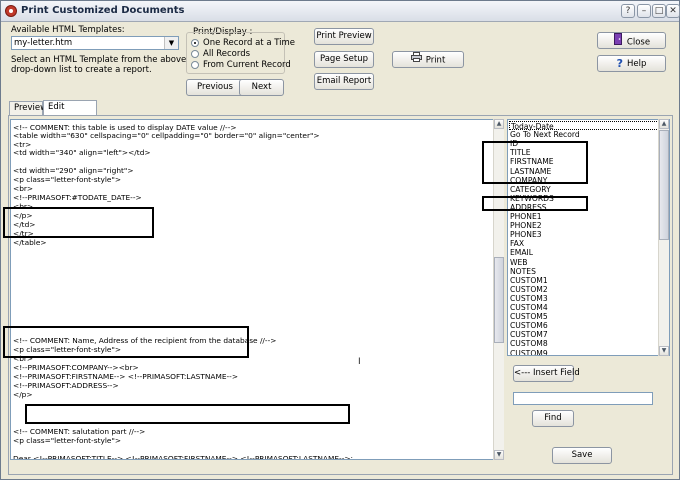 This screenshot has width=680, height=480. I want to click on insert-field-button: <--- Insert Field, so click(546, 373).